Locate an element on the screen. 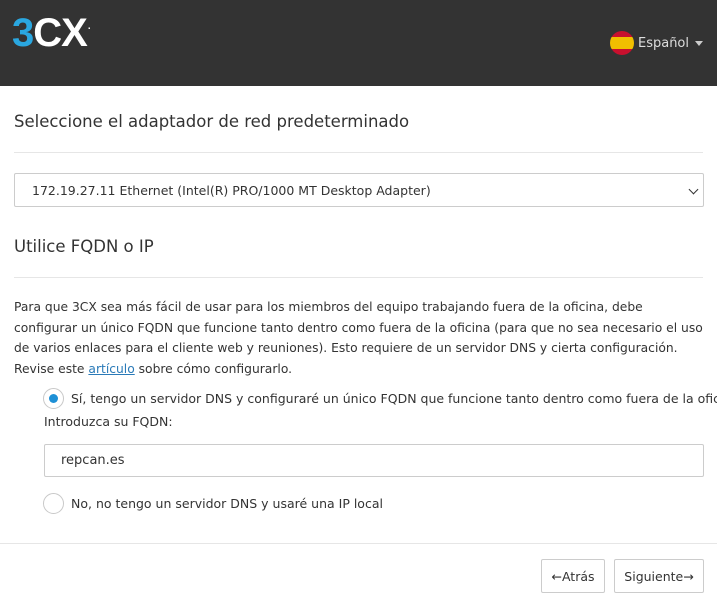 Image resolution: width=717 pixels, height=608 pixels. radio-button-selected is located at coordinates (53, 398).